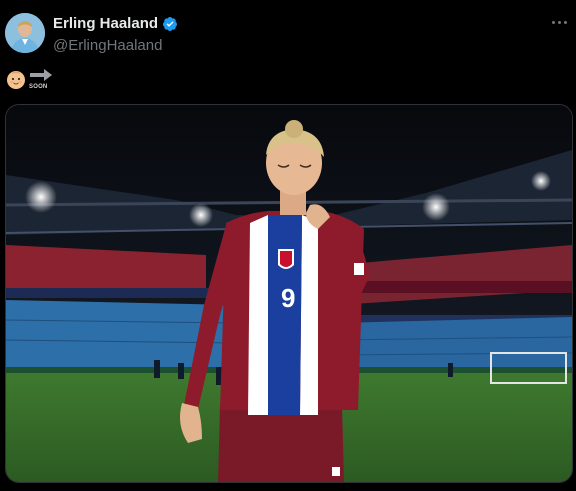  Describe the element at coordinates (107, 45) in the screenshot. I see `author-handle: @ErlingHaaland` at that location.